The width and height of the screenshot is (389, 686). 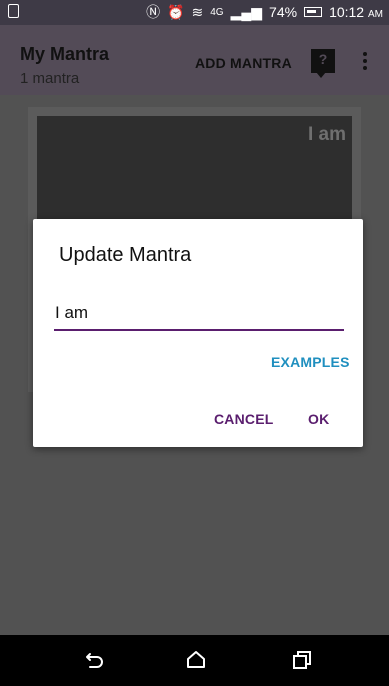 I want to click on battery-icon, so click(x=313, y=12).